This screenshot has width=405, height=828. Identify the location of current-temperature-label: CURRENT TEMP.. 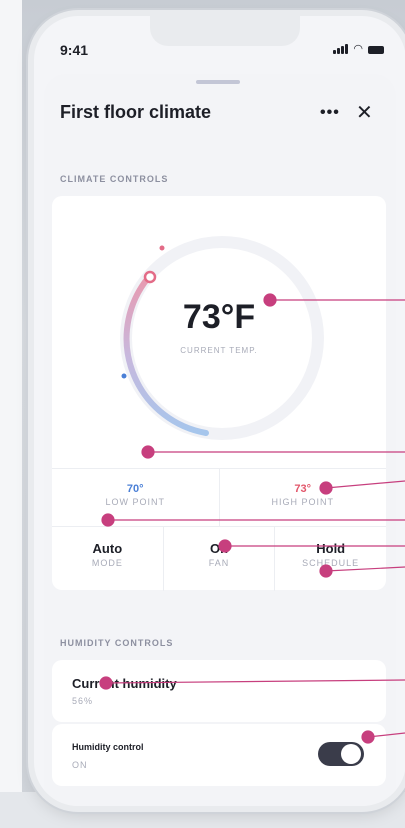
(219, 350).